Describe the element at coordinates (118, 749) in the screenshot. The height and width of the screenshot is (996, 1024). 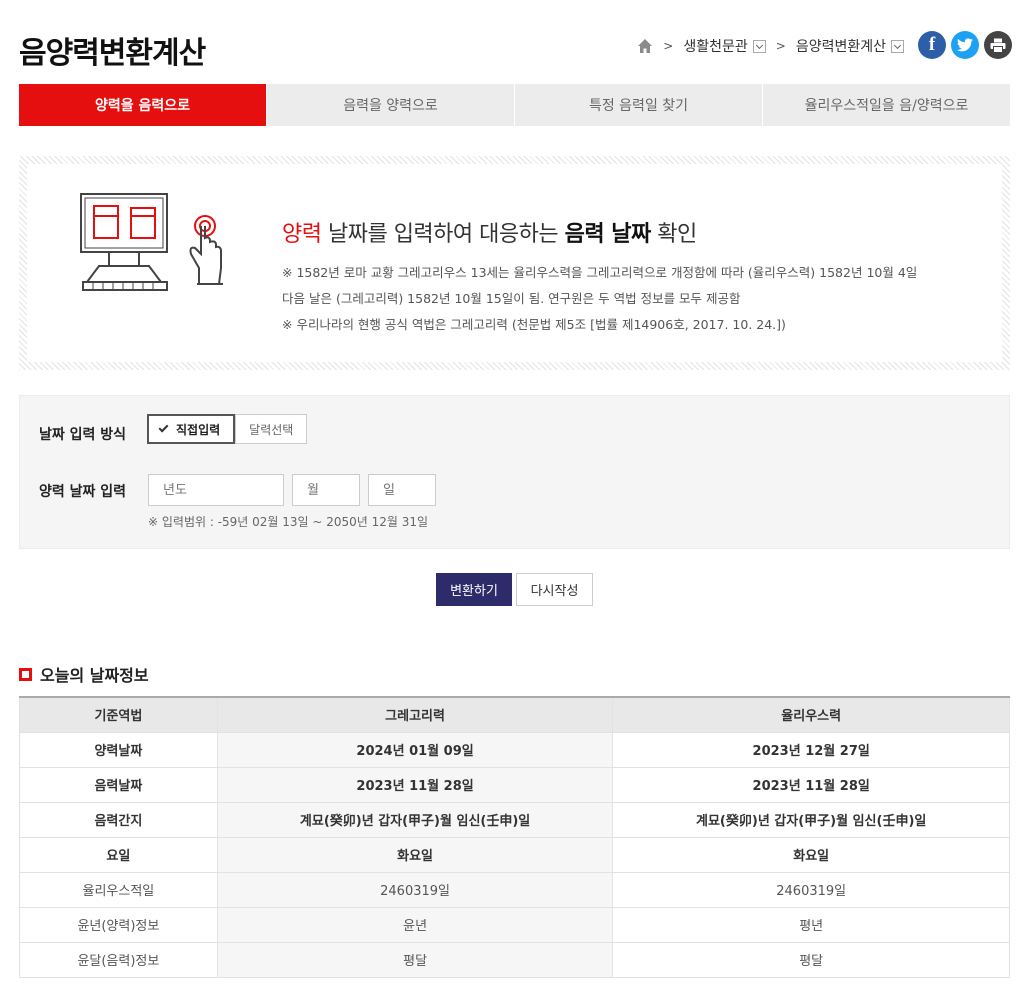
I see `row-header-cell: 양력날짜` at that location.